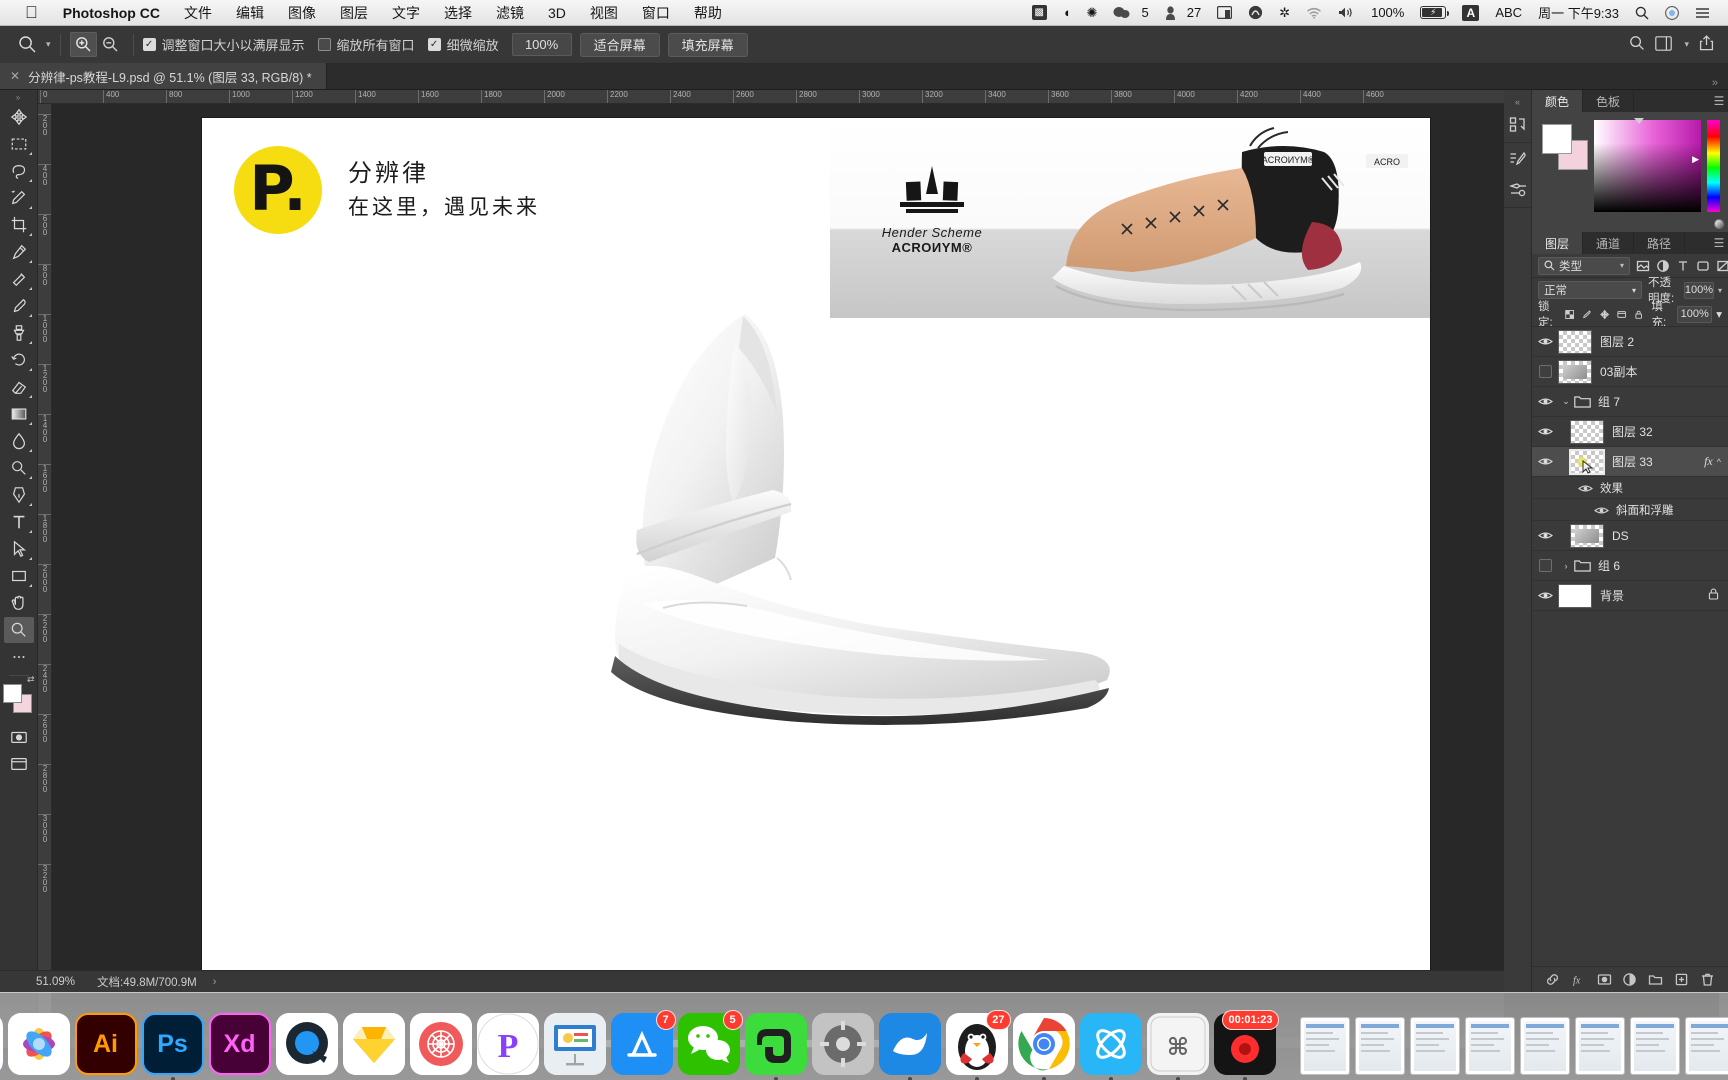 Image resolution: width=1728 pixels, height=1080 pixels. What do you see at coordinates (110, 44) in the screenshot?
I see `zoom-out-button` at bounding box center [110, 44].